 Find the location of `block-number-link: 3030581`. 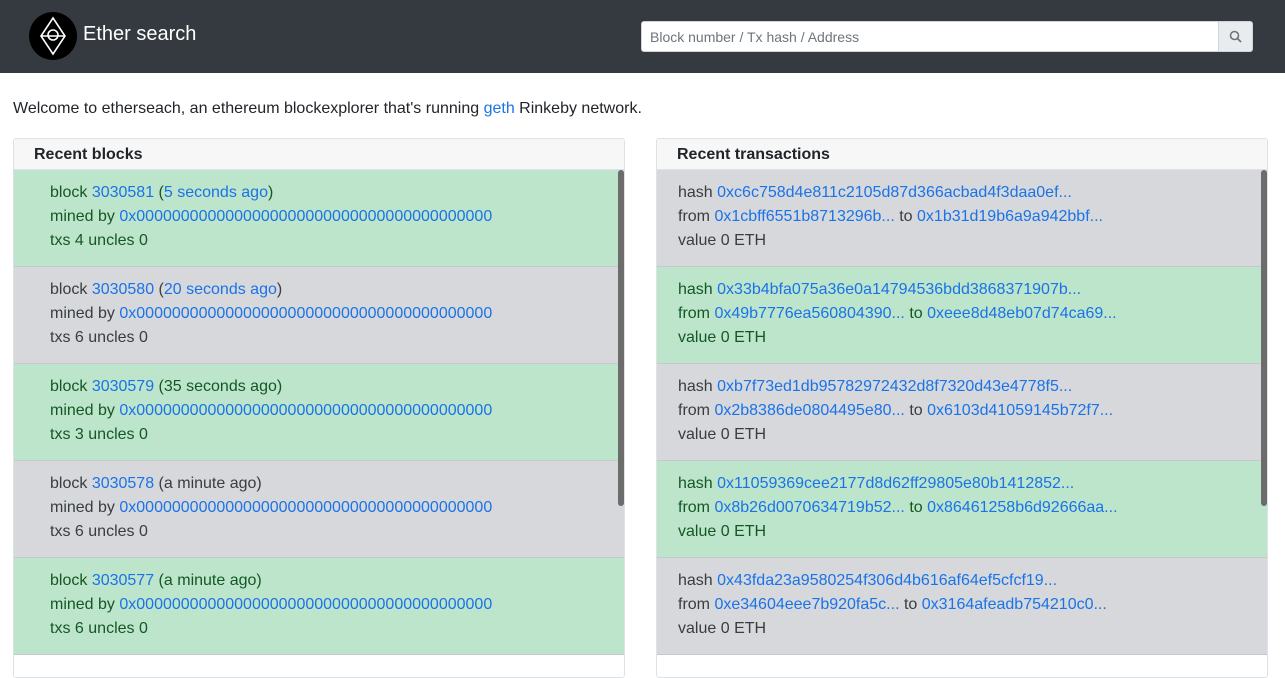

block-number-link: 3030581 is located at coordinates (123, 192).